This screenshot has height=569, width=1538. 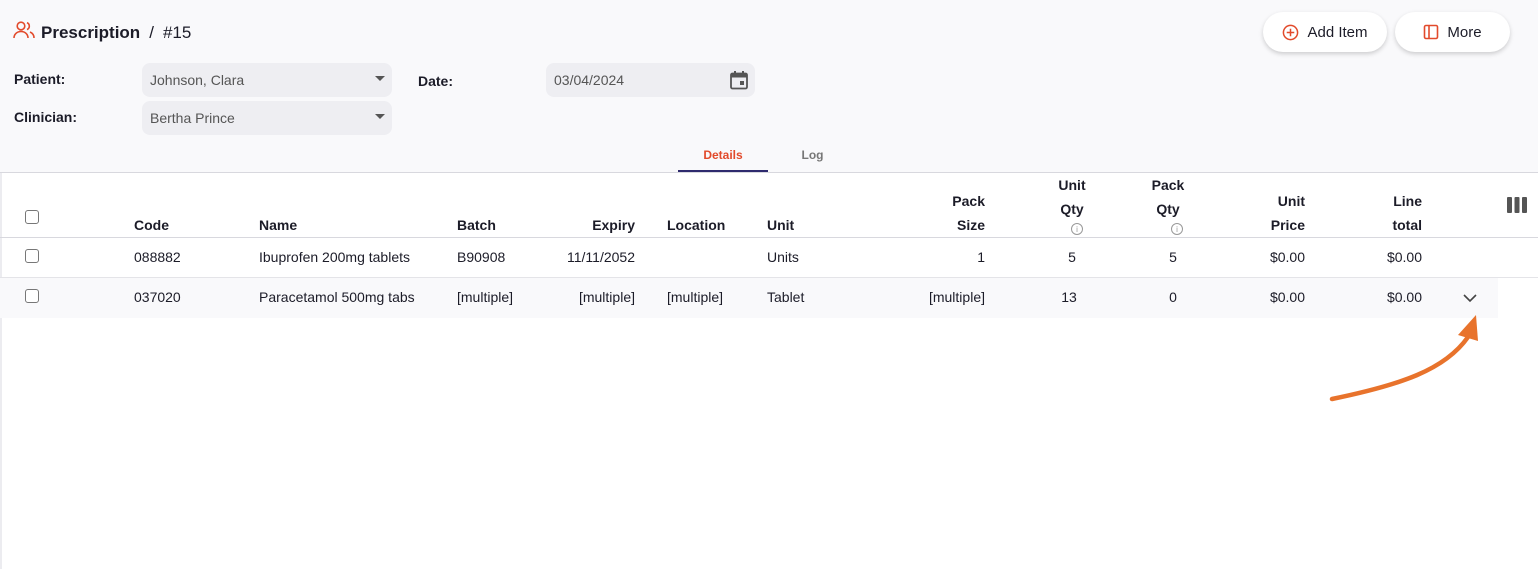 What do you see at coordinates (1, 371) in the screenshot?
I see `left-edge` at bounding box center [1, 371].